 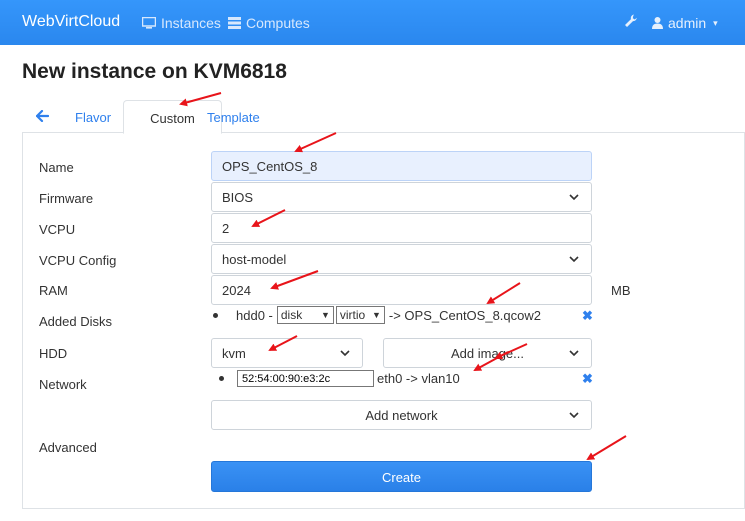 I want to click on firmware-value: BIOS, so click(x=238, y=197).